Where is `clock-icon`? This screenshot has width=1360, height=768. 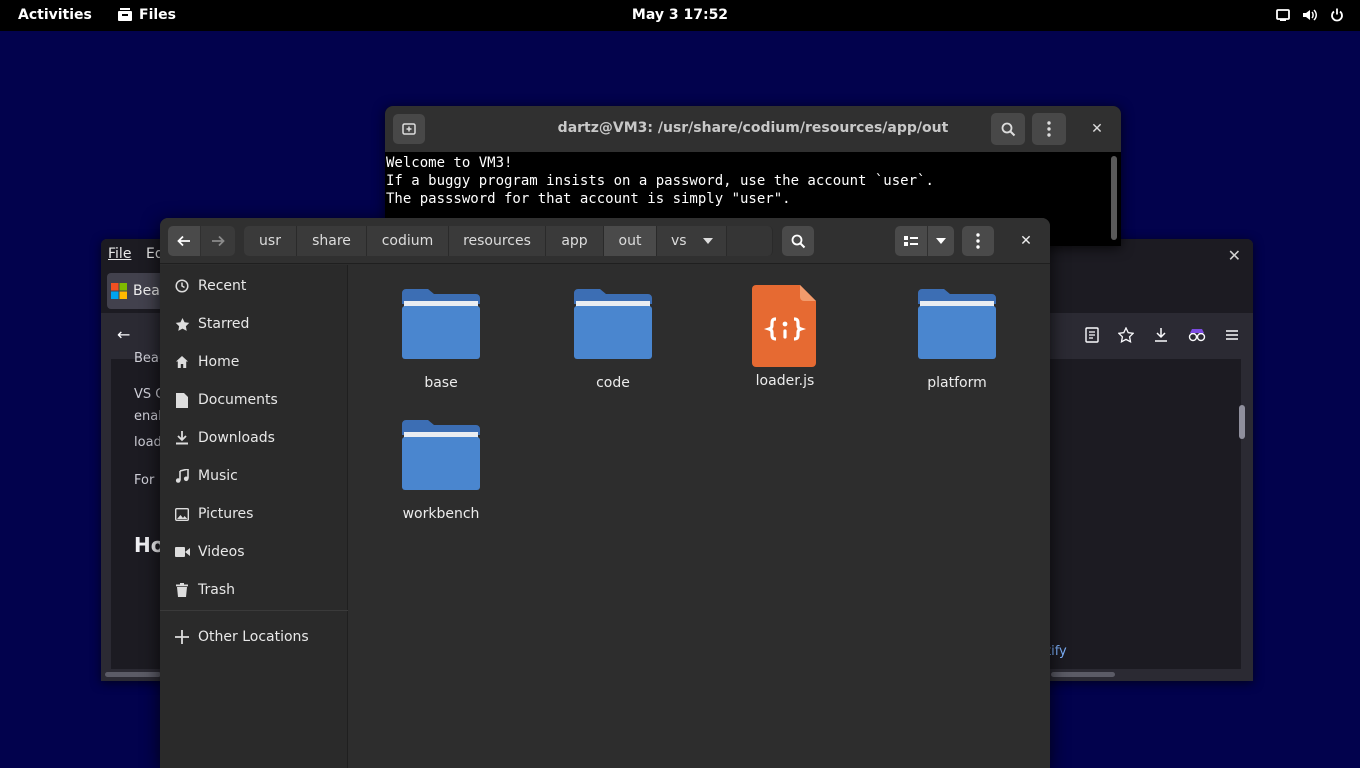 clock-icon is located at coordinates (182, 286).